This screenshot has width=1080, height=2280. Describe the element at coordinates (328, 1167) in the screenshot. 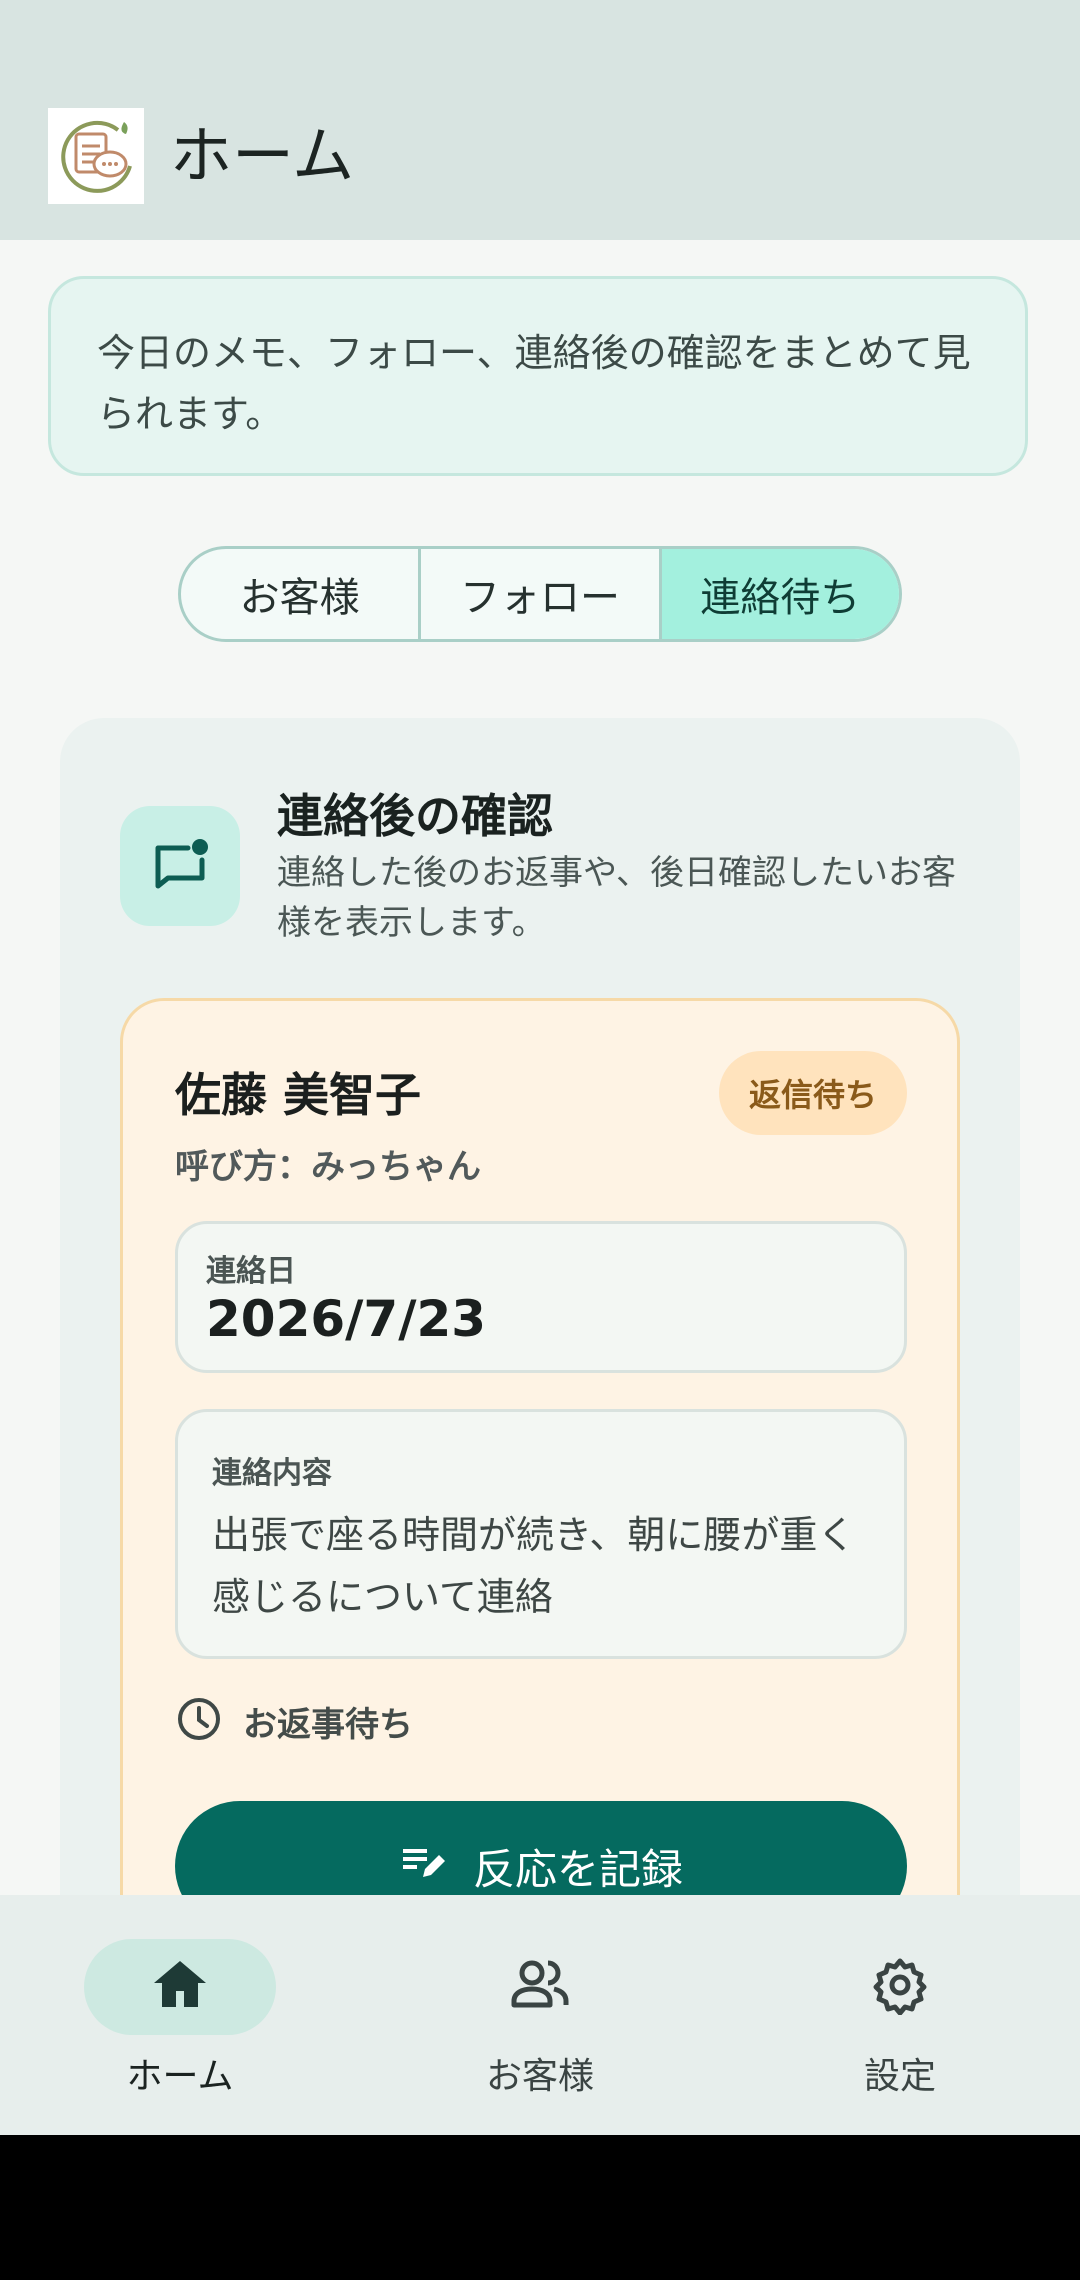

I see `customer-nickname: 呼び方：みっちゃん` at that location.